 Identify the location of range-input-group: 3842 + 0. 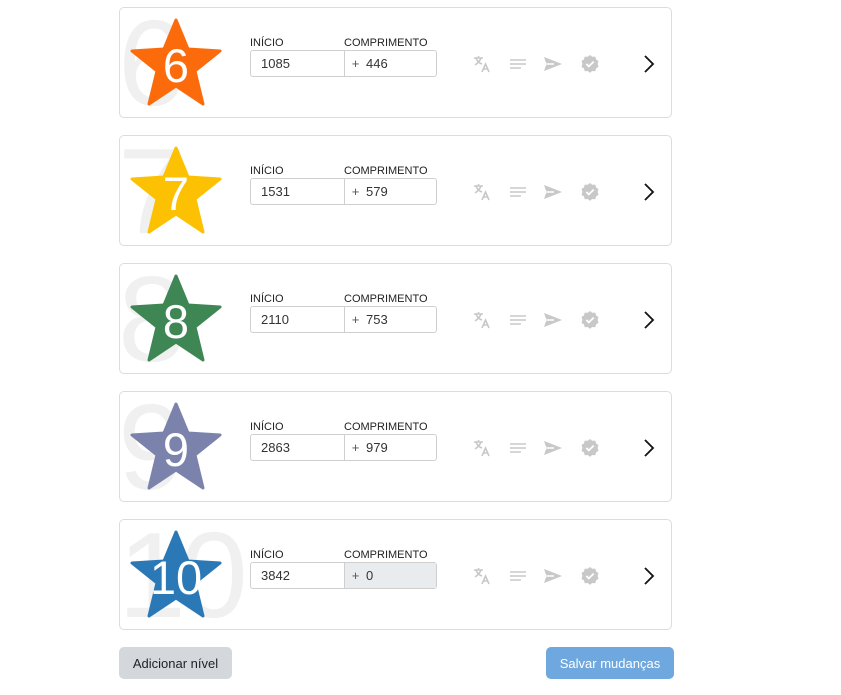
(343, 575).